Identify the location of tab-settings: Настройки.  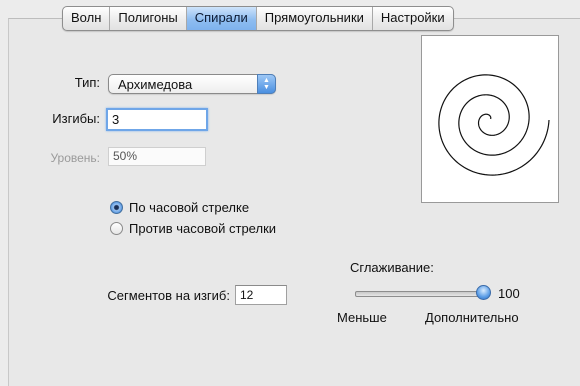
(413, 18).